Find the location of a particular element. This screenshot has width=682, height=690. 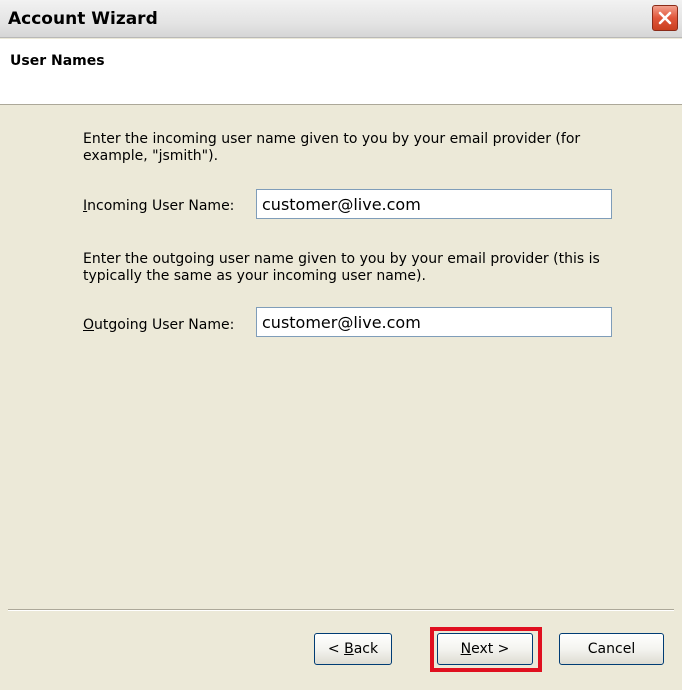

close-button is located at coordinates (665, 18).